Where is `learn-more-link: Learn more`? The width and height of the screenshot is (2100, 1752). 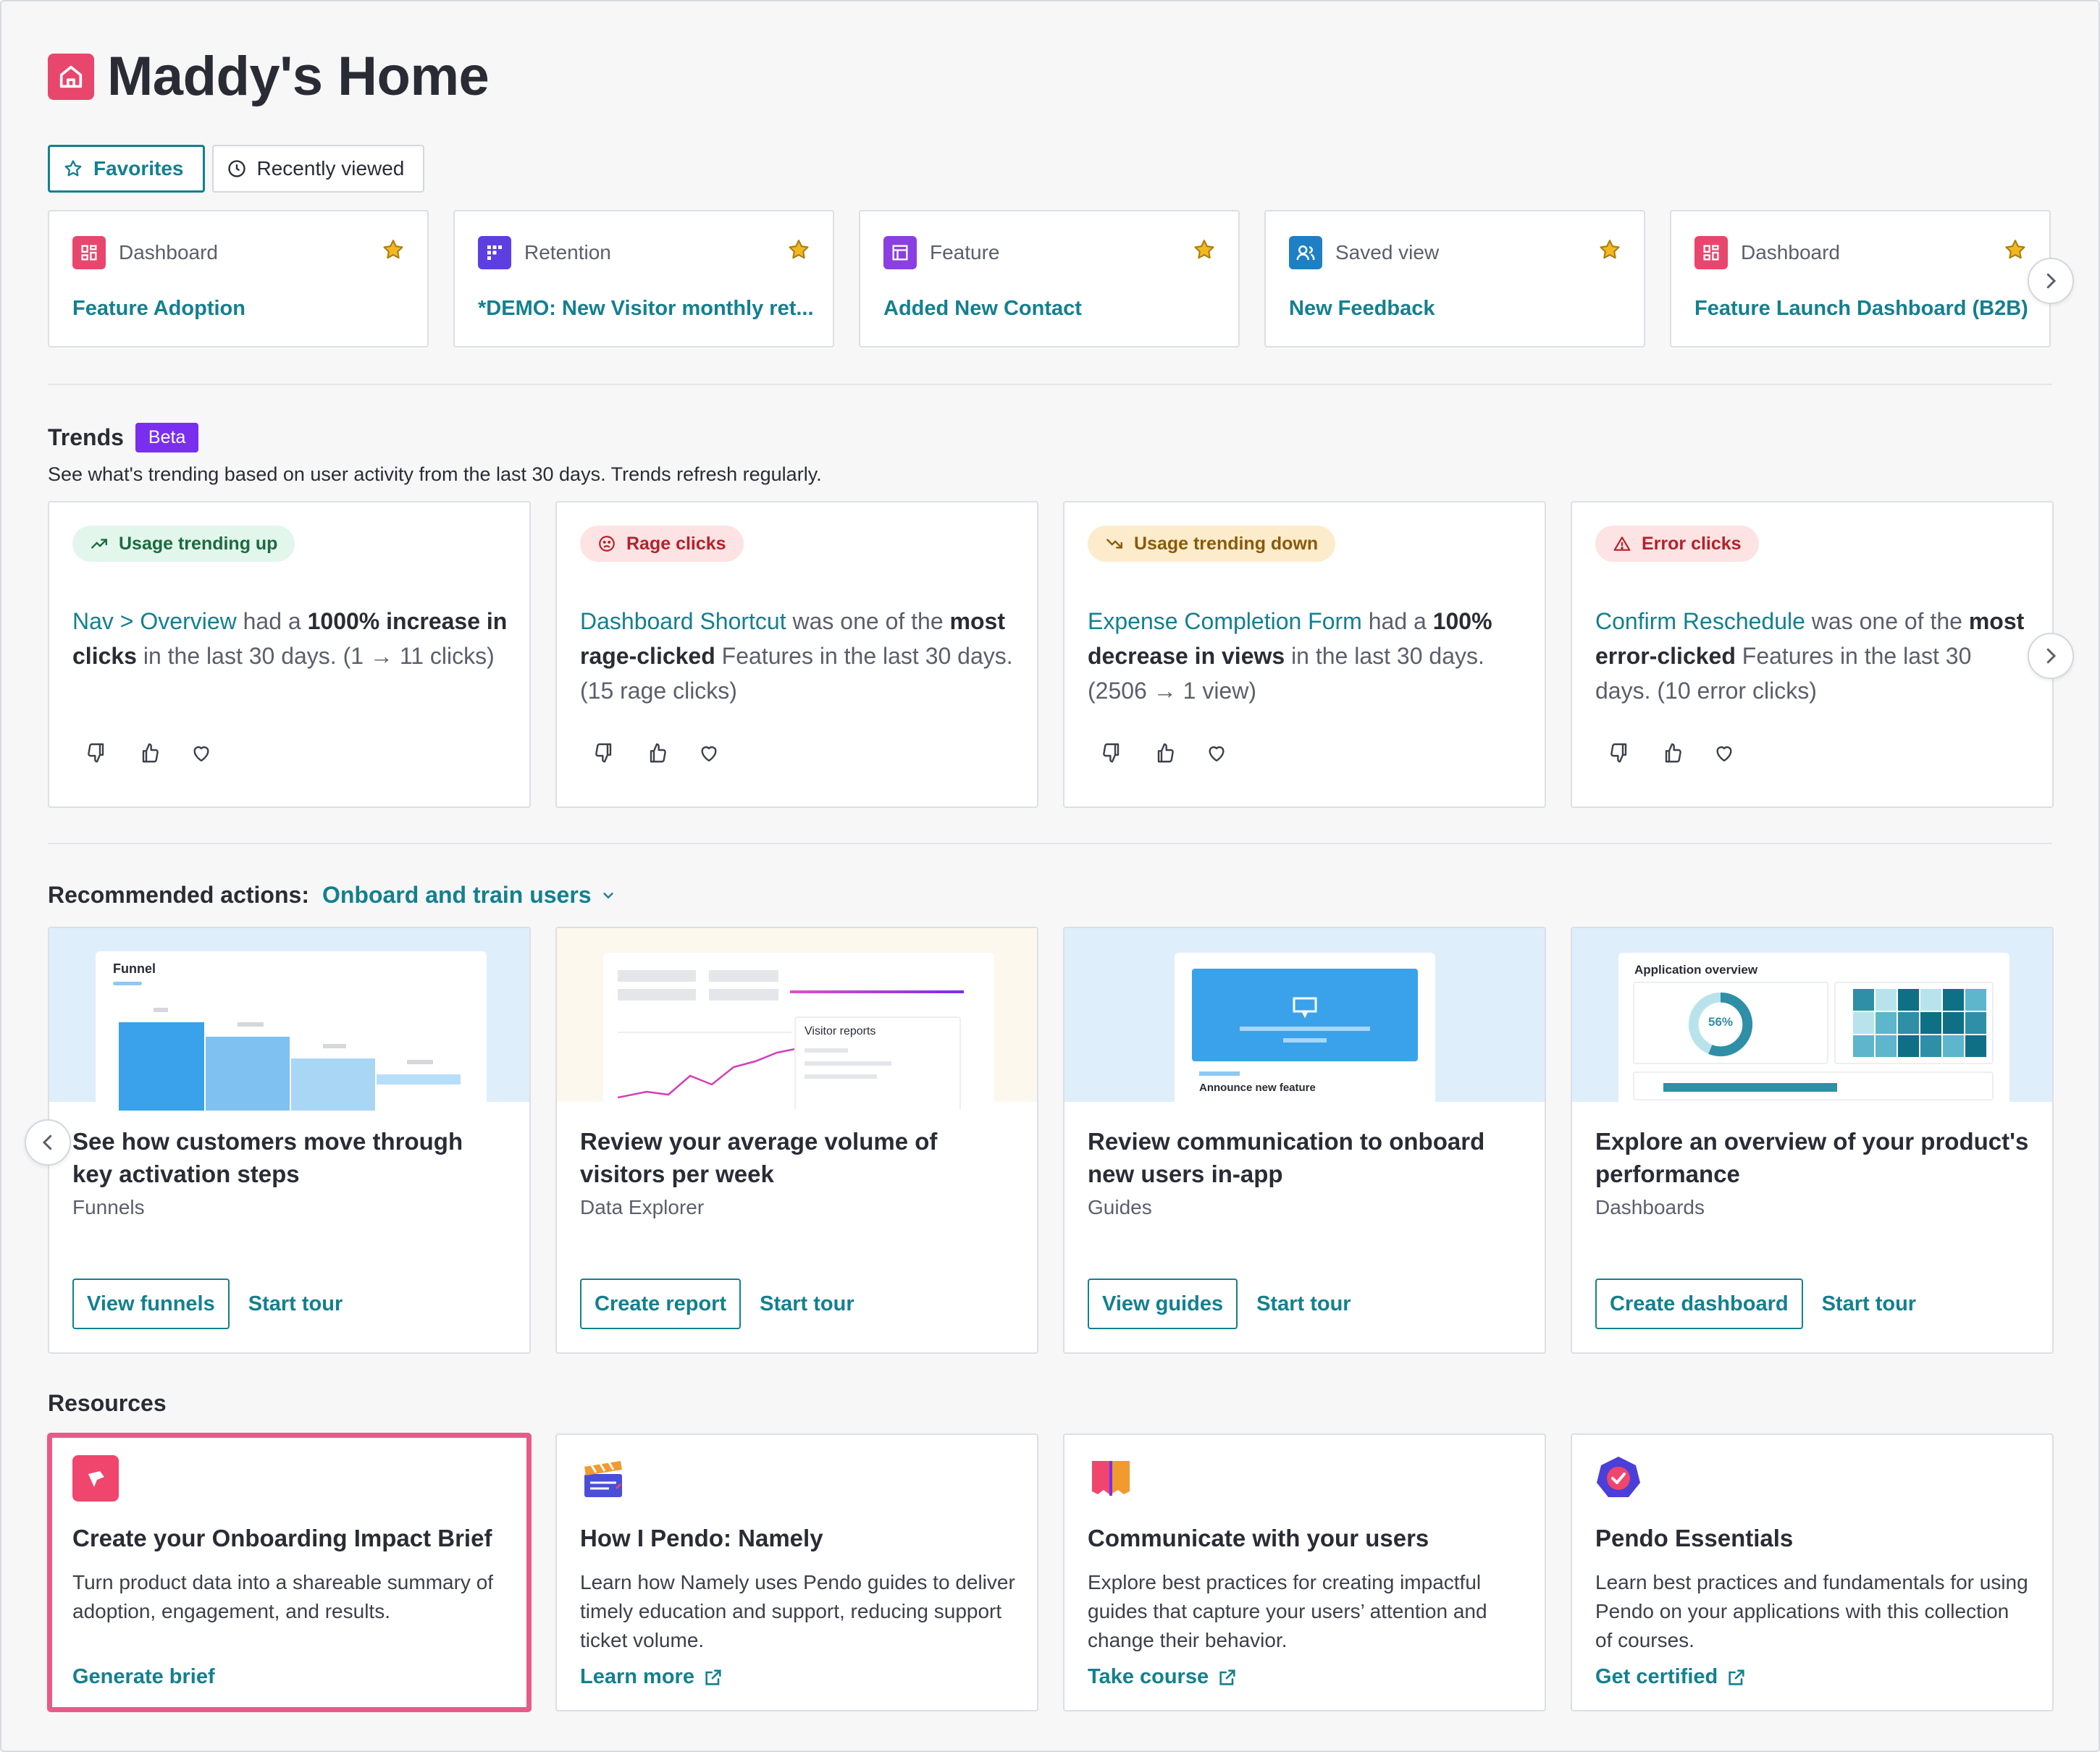 learn-more-link: Learn more is located at coordinates (651, 1677).